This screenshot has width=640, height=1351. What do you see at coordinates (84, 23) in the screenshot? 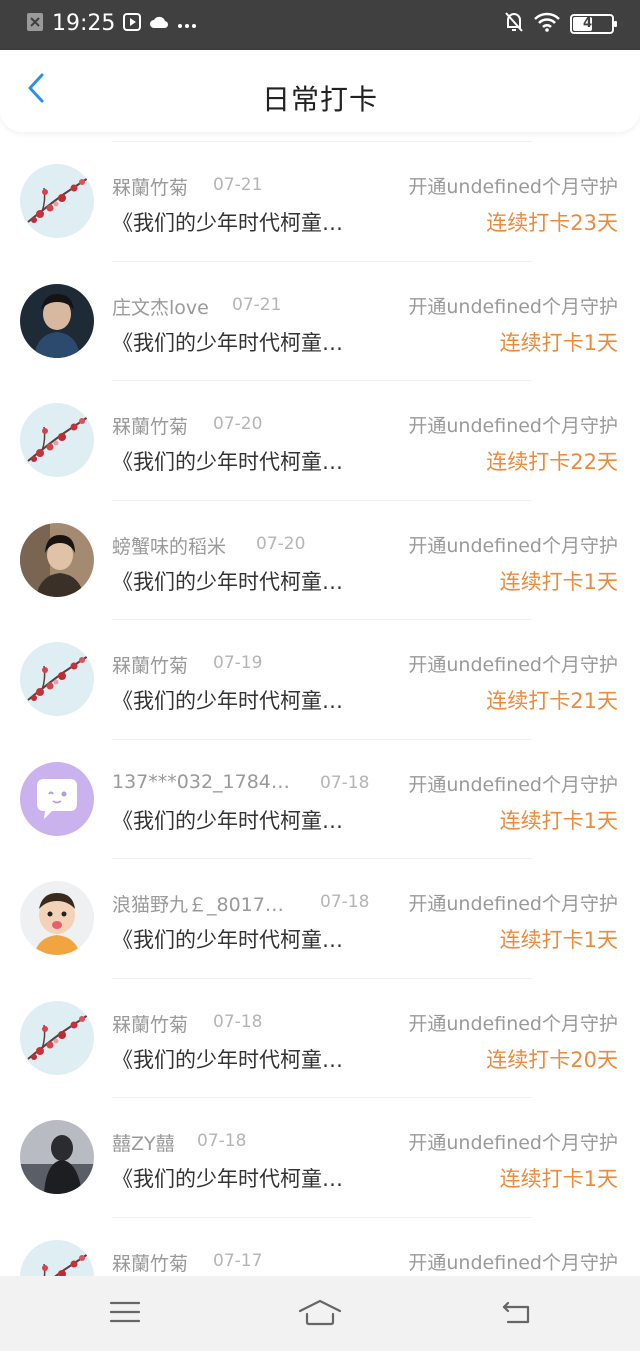
I see `status-time: 19:25` at bounding box center [84, 23].